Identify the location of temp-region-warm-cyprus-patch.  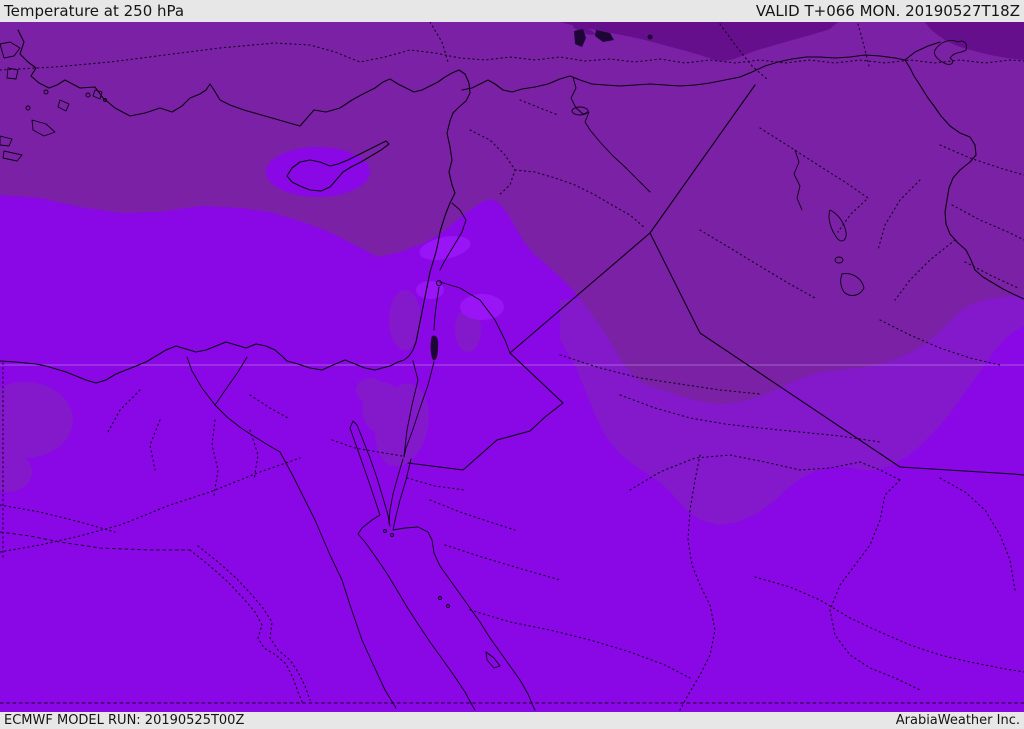
(318, 172).